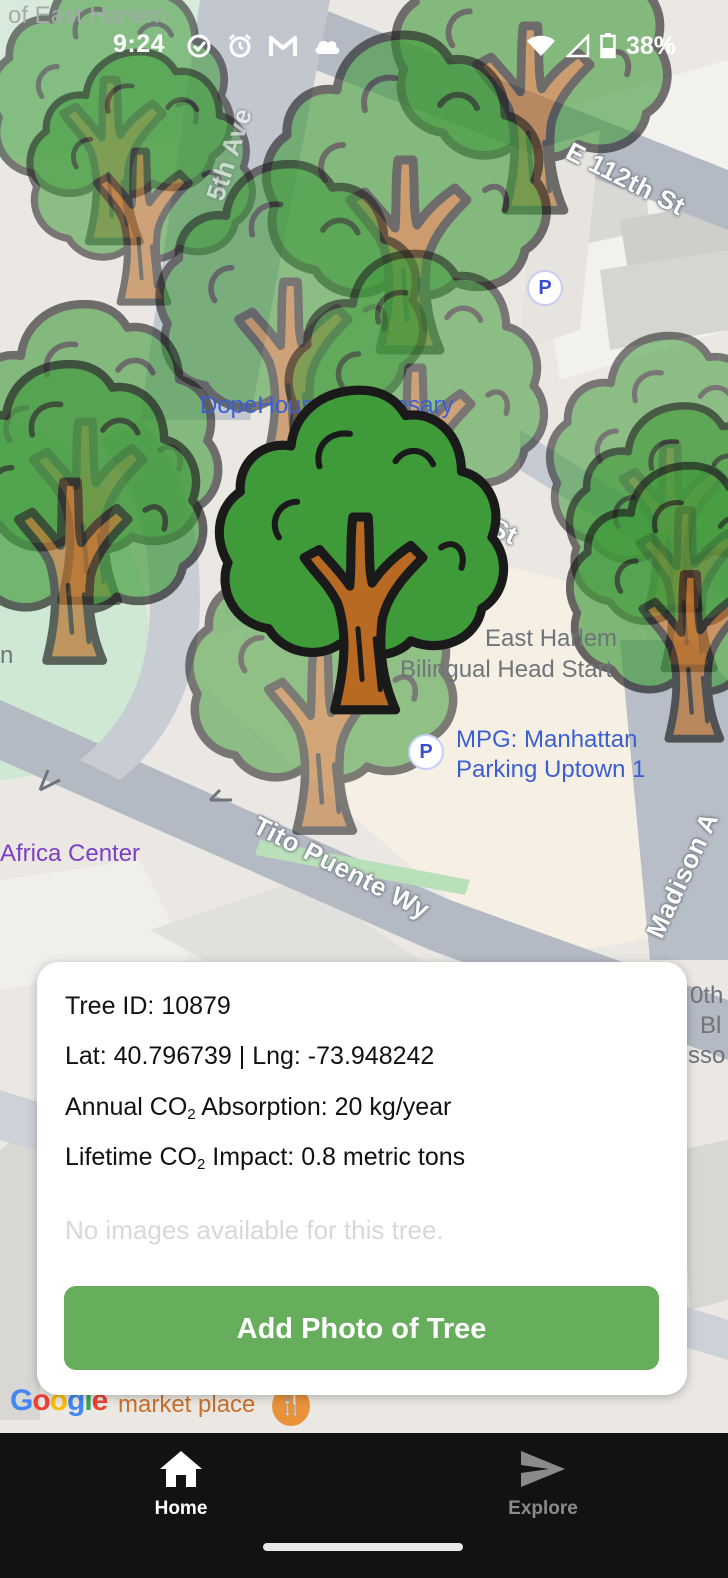  I want to click on check-circle-icon, so click(199, 46).